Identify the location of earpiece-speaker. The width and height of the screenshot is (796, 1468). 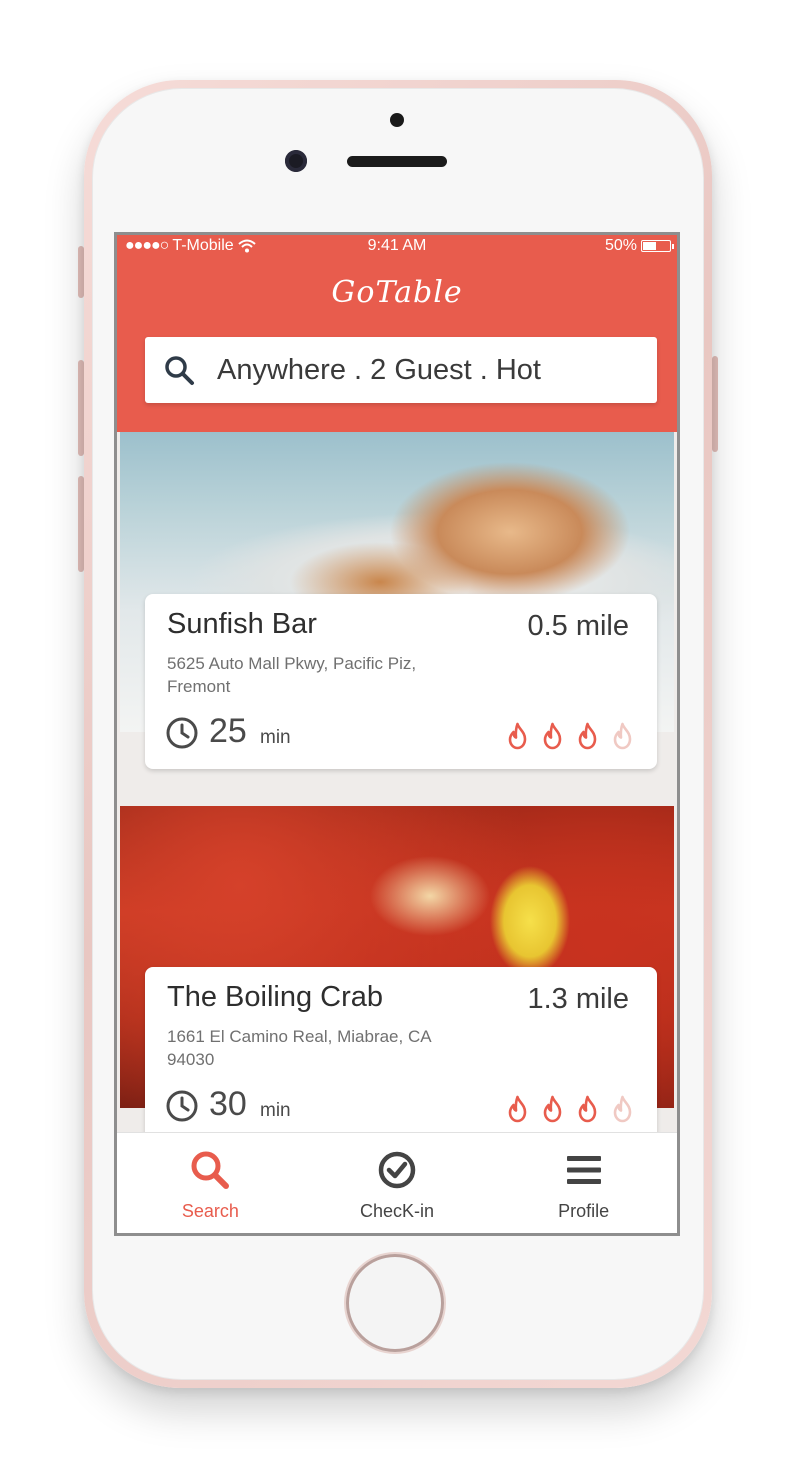
(397, 161).